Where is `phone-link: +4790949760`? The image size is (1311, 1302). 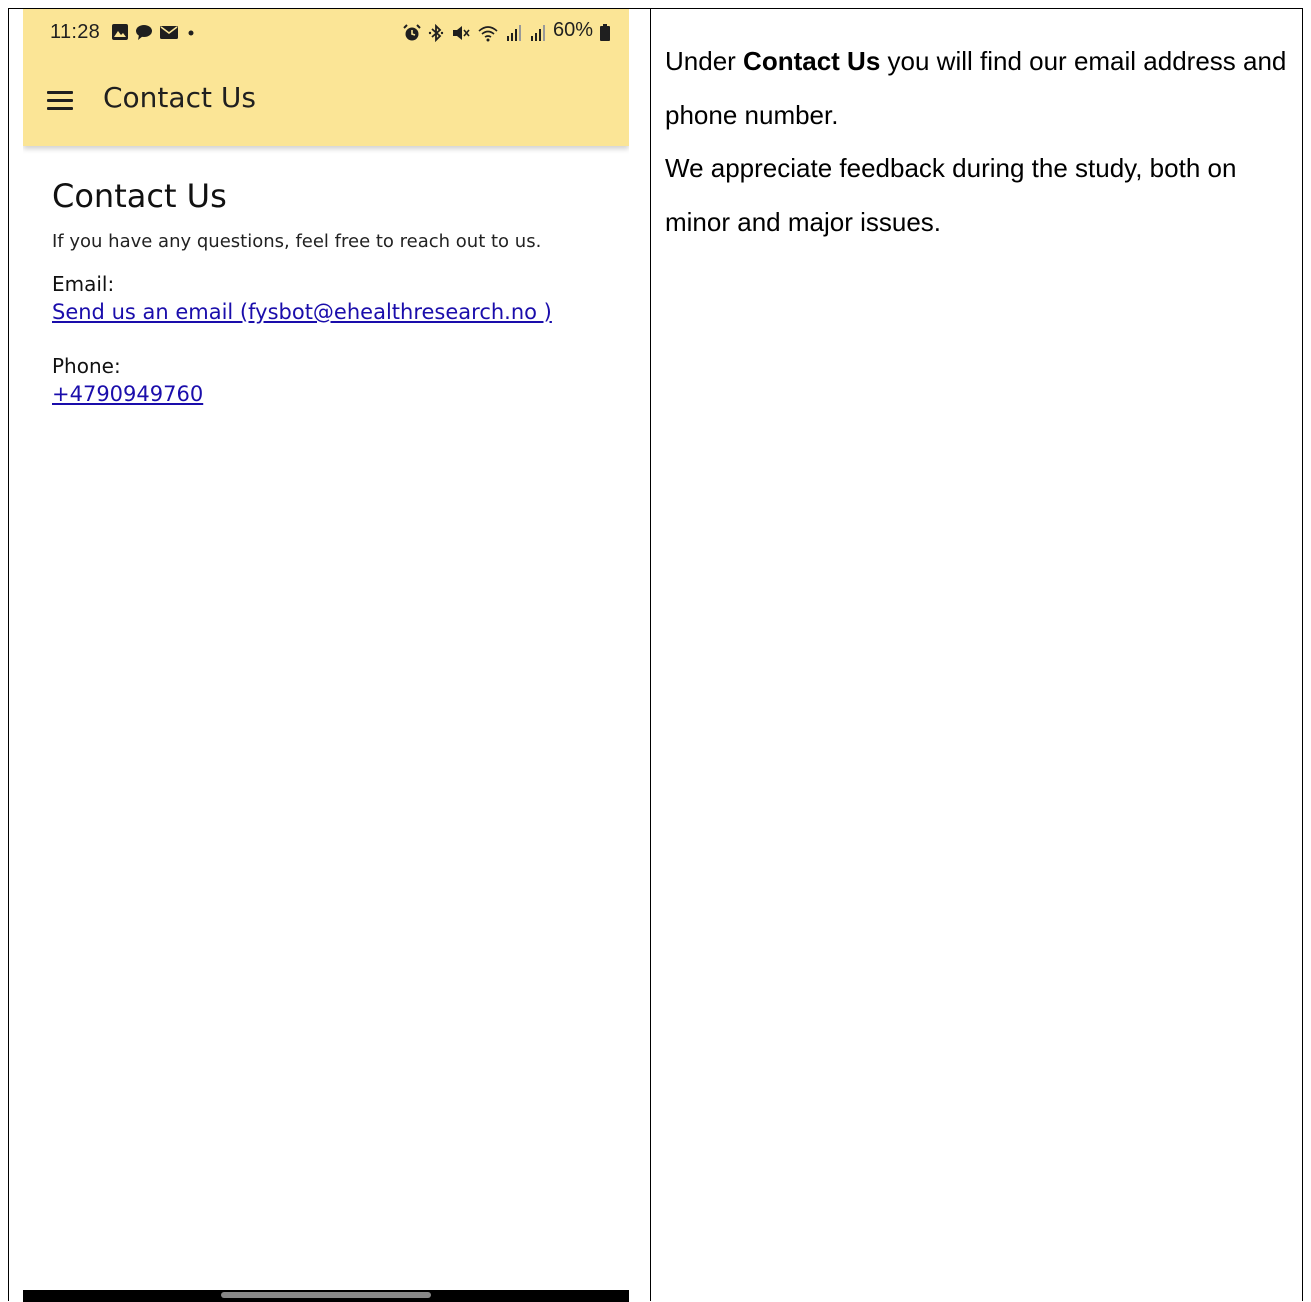 phone-link: +4790949760 is located at coordinates (127, 394).